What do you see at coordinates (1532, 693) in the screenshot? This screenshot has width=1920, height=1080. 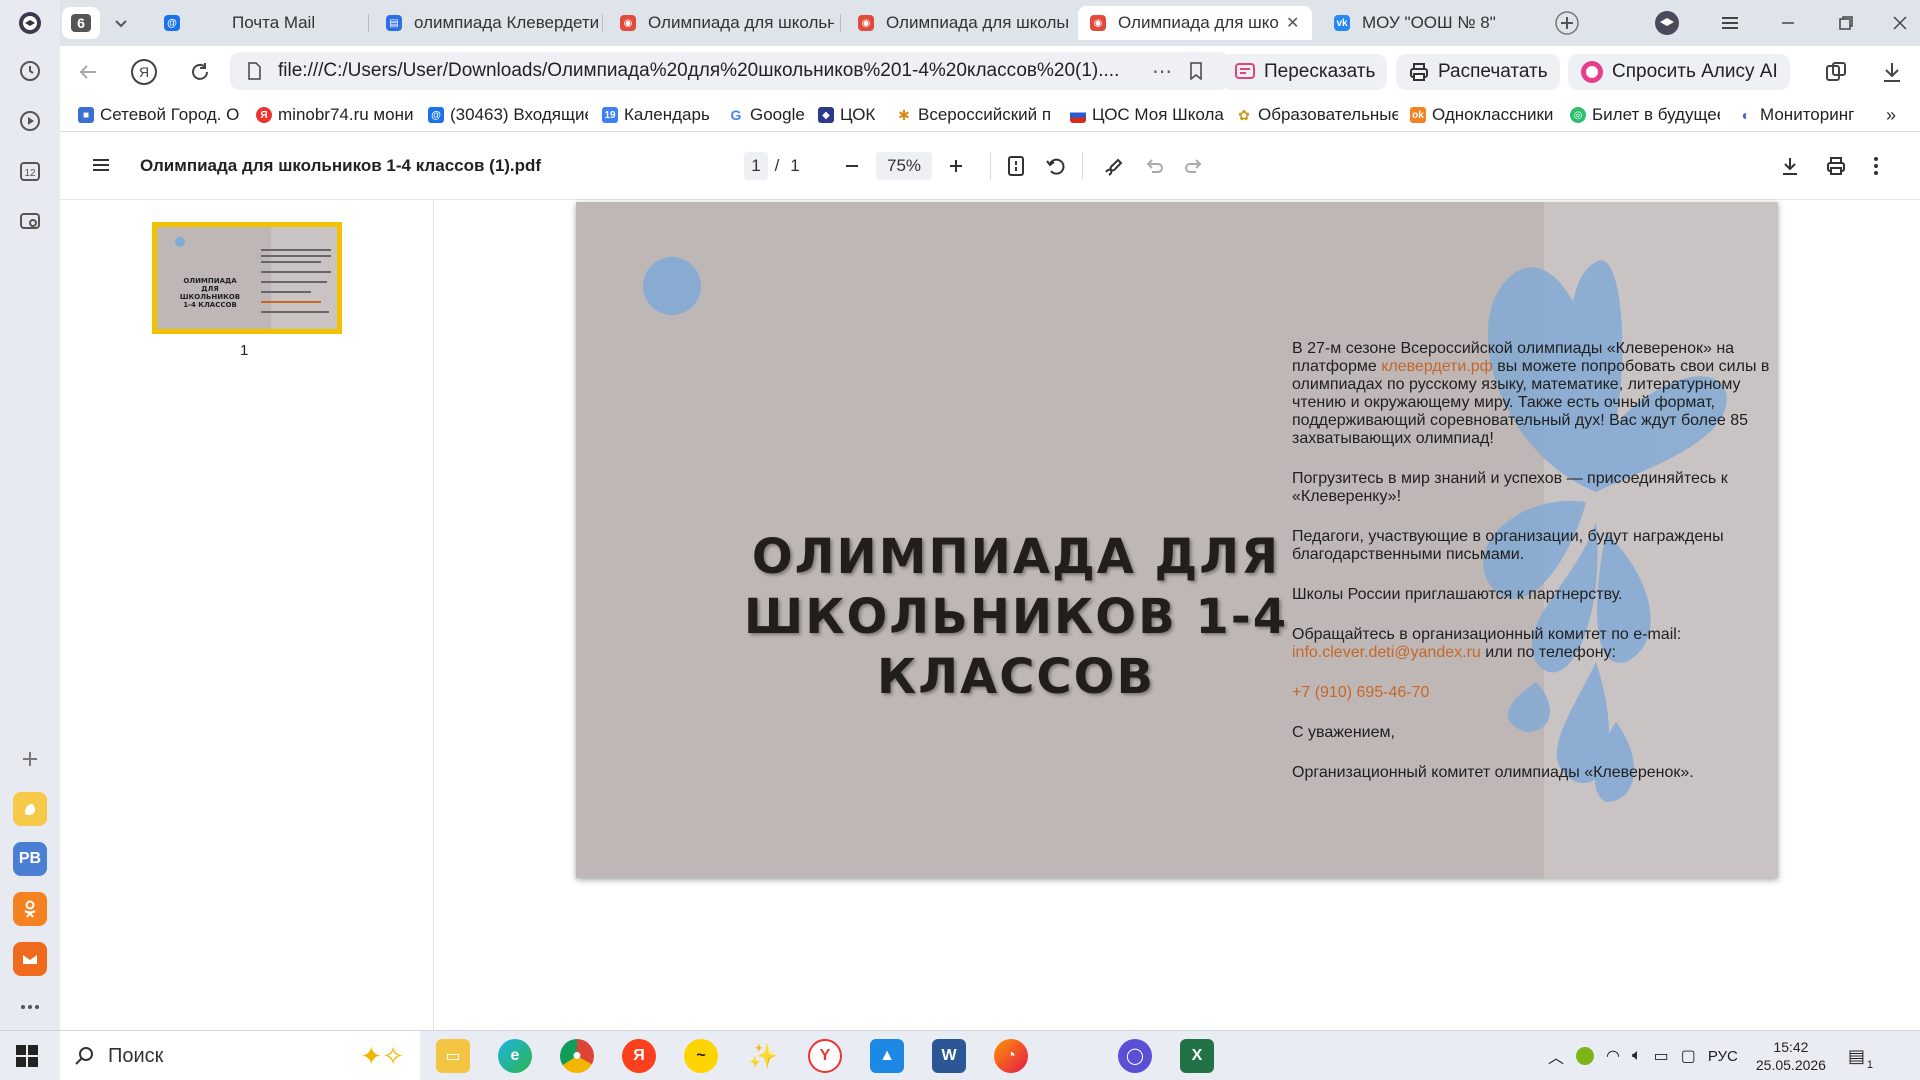 I see `phone-number: +7 (910) 695-46-70` at bounding box center [1532, 693].